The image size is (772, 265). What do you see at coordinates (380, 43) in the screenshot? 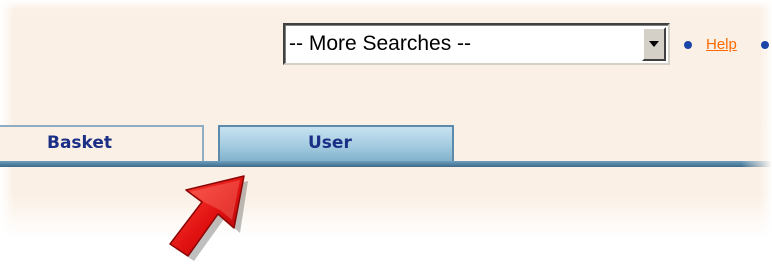
I see `more-searches-select-value: -- More Searches --` at bounding box center [380, 43].